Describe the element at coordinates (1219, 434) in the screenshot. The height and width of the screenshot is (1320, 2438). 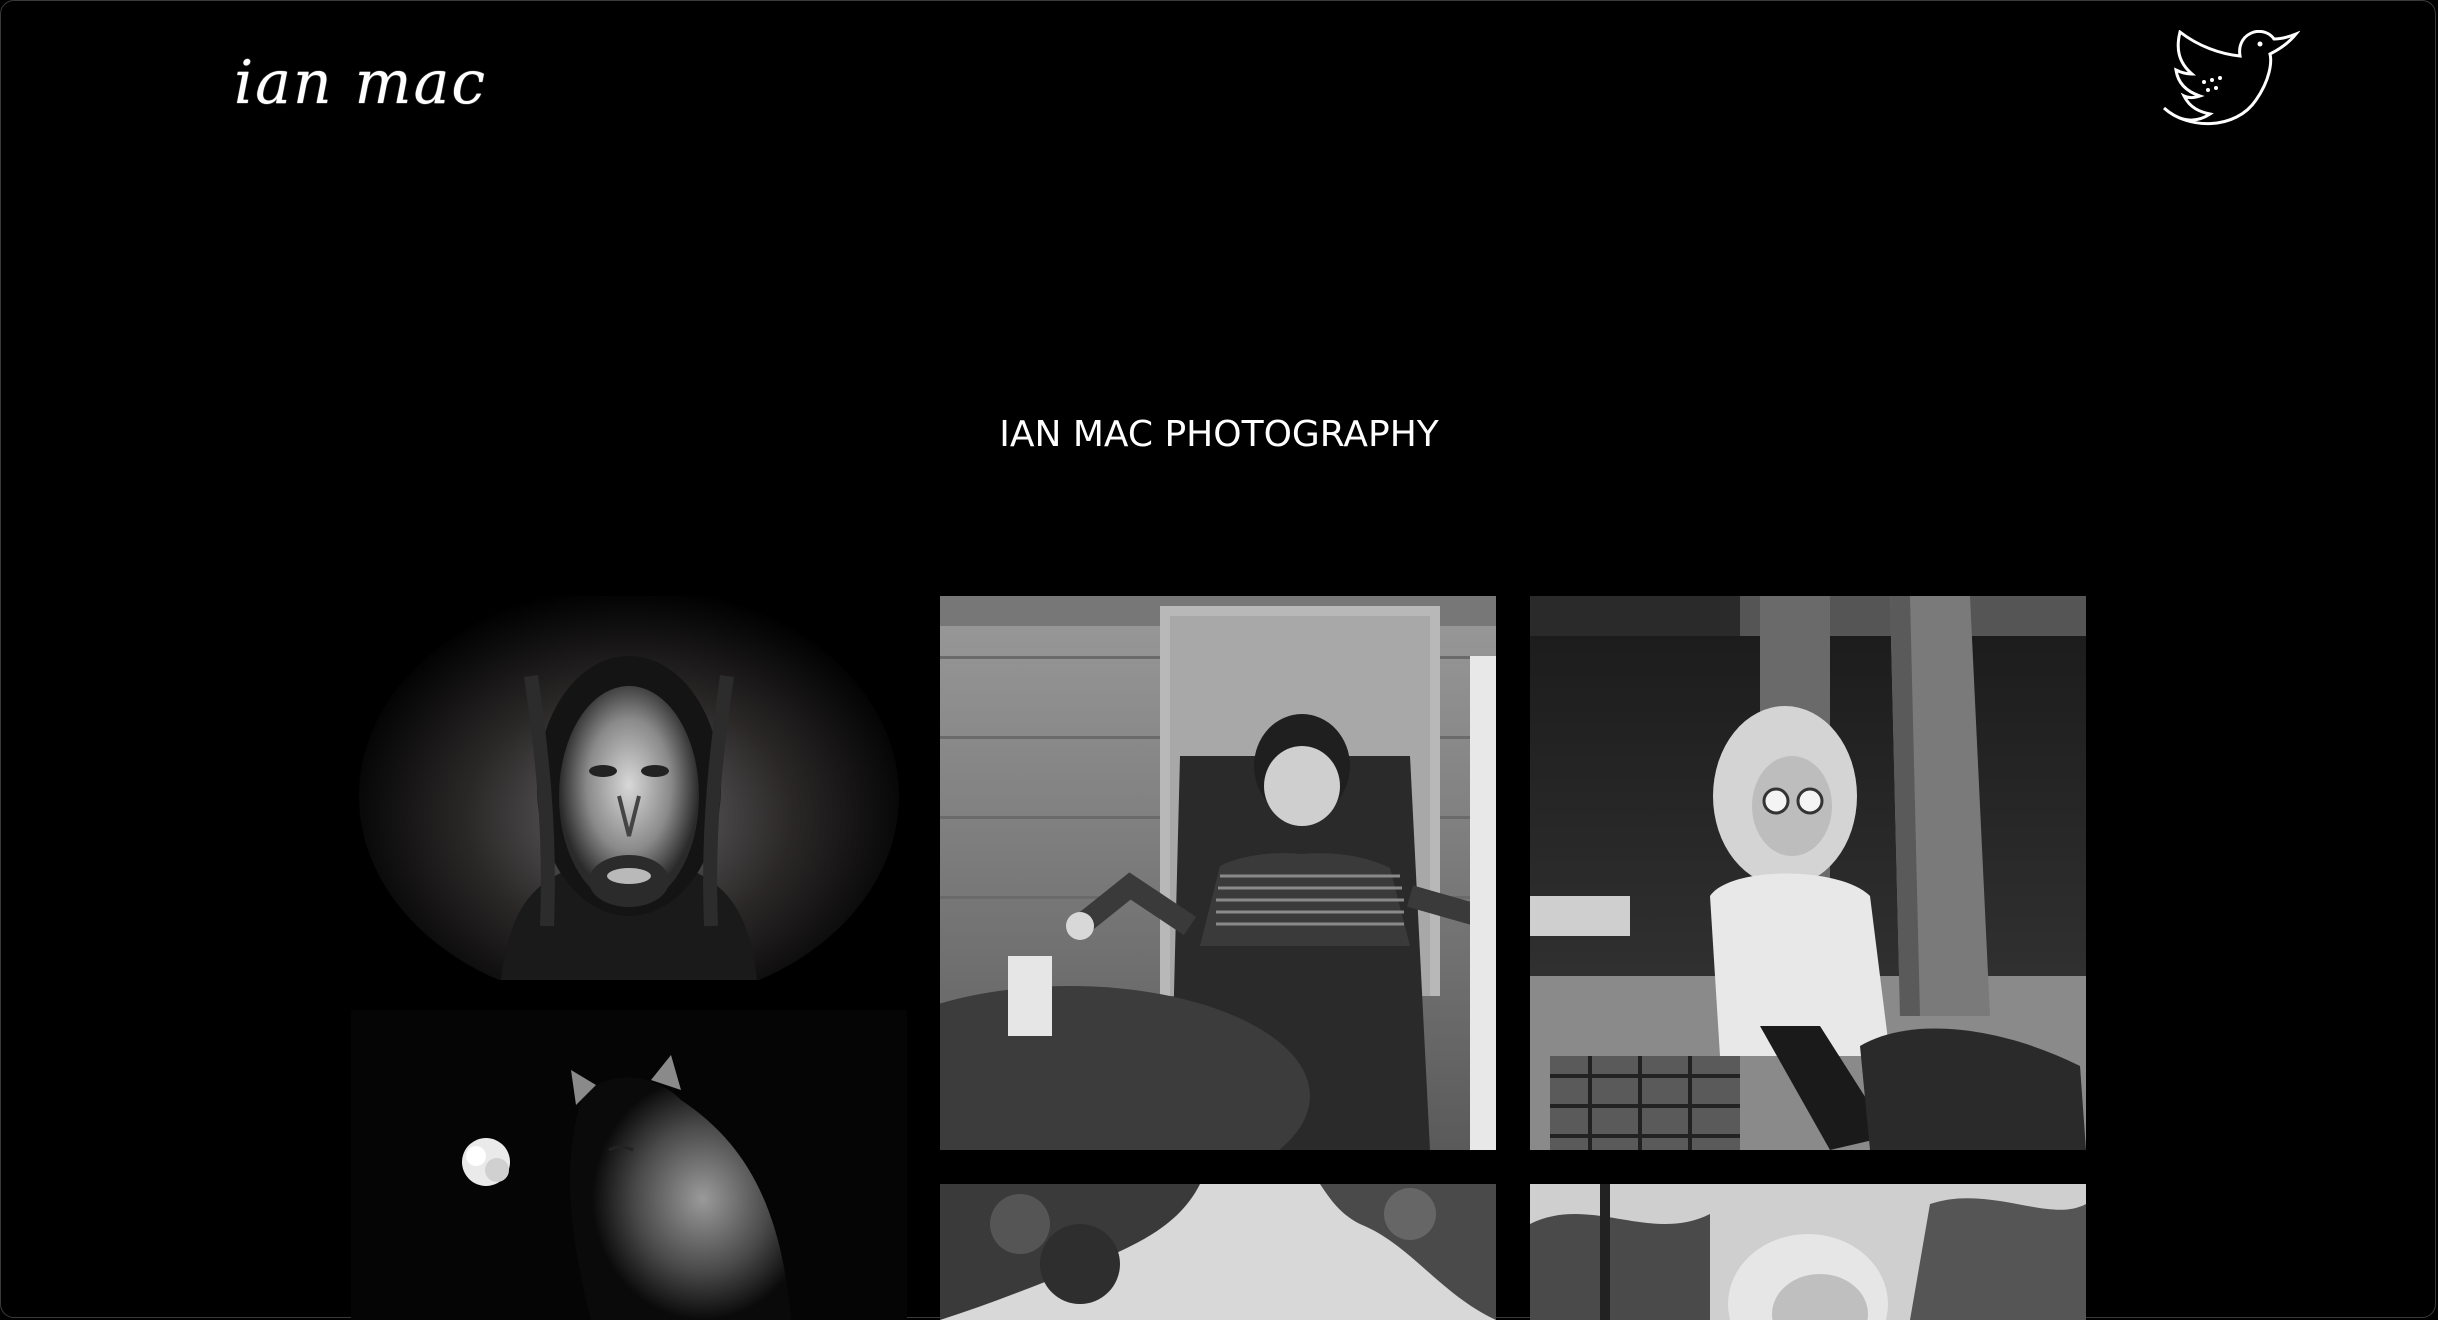
I see `page-title: IAN MAC PHOTOGRAPHY` at that location.